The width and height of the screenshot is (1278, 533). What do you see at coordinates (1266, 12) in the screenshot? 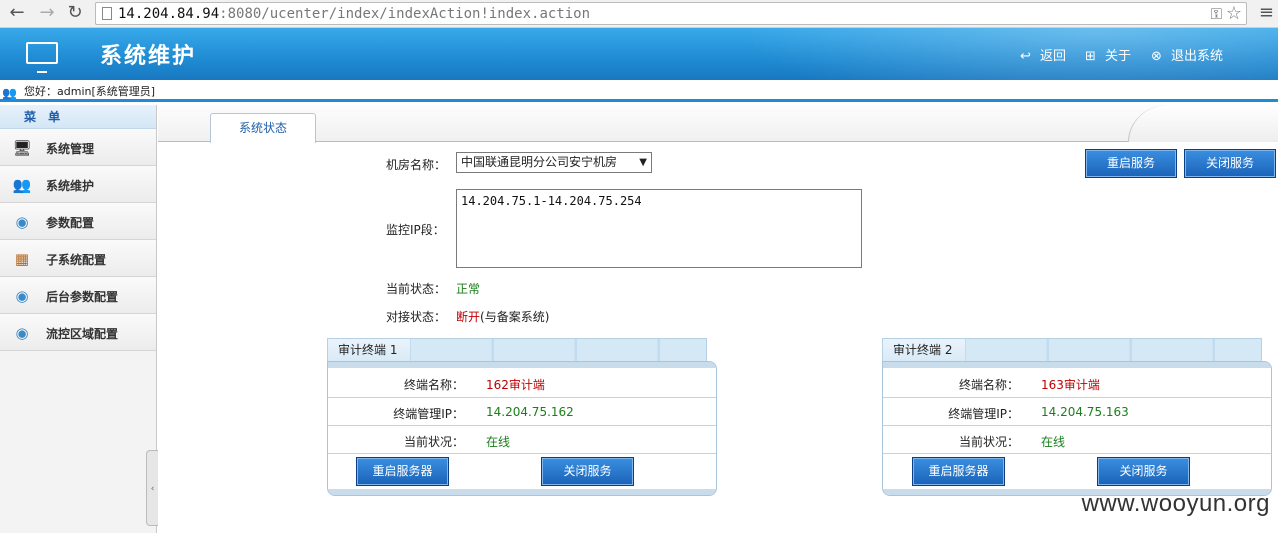
I see `browser-menu-icon: ≡` at bounding box center [1266, 12].